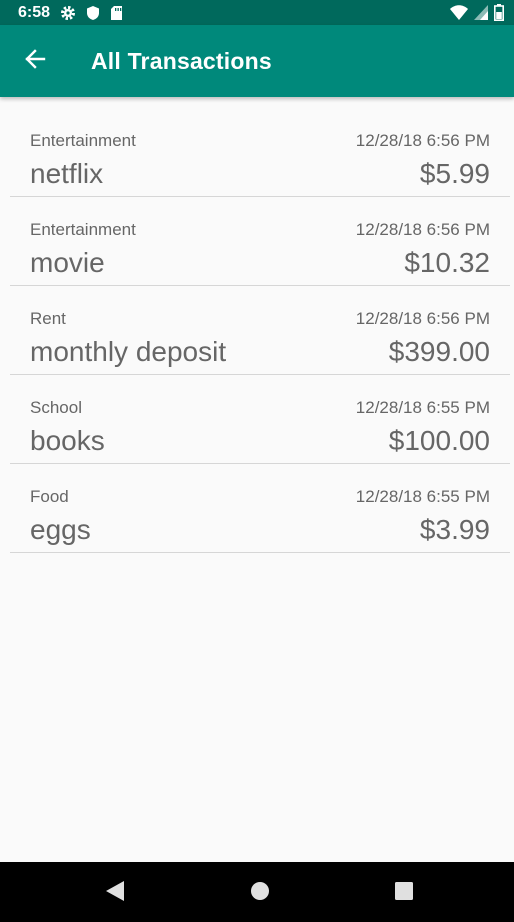 Image resolution: width=514 pixels, height=922 pixels. What do you see at coordinates (128, 351) in the screenshot?
I see `transaction-name: monthly deposit` at bounding box center [128, 351].